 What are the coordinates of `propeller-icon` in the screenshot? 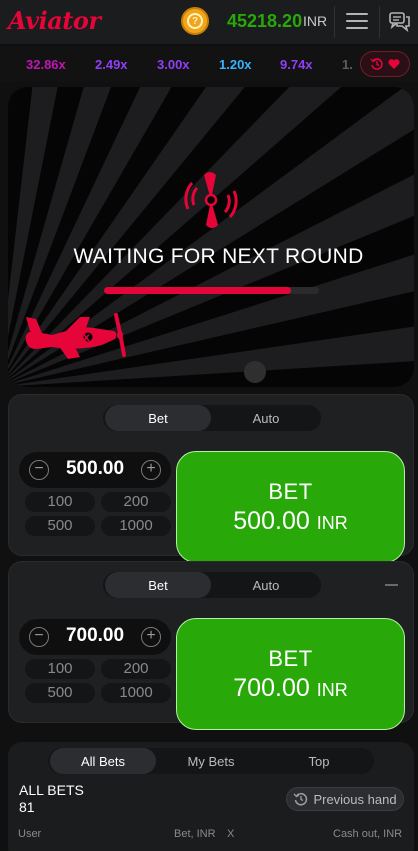 It's located at (211, 200).